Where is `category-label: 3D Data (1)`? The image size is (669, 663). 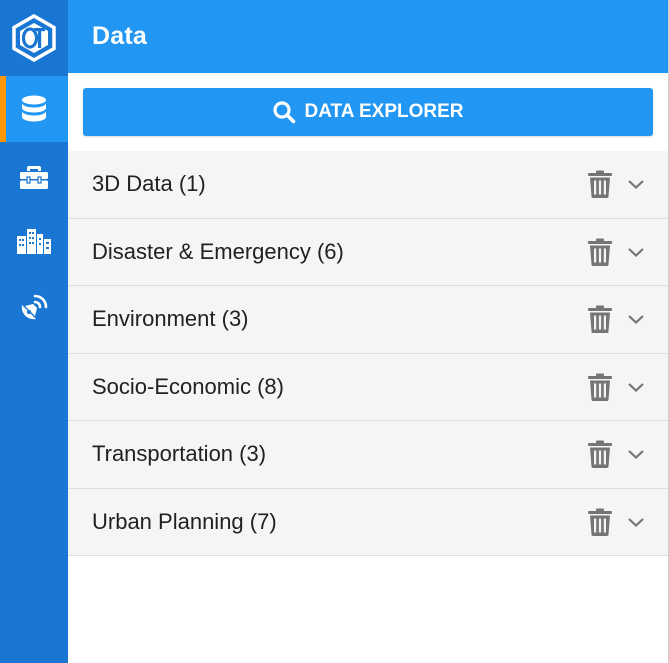 category-label: 3D Data (1) is located at coordinates (149, 184).